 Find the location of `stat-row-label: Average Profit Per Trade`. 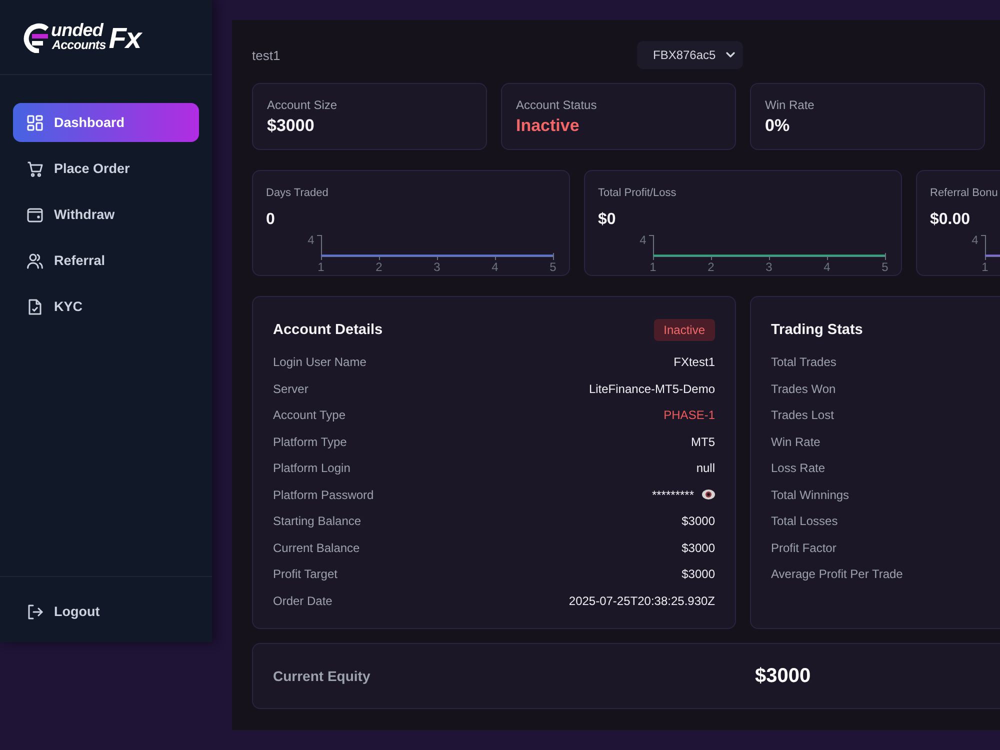

stat-row-label: Average Profit Per Trade is located at coordinates (837, 574).